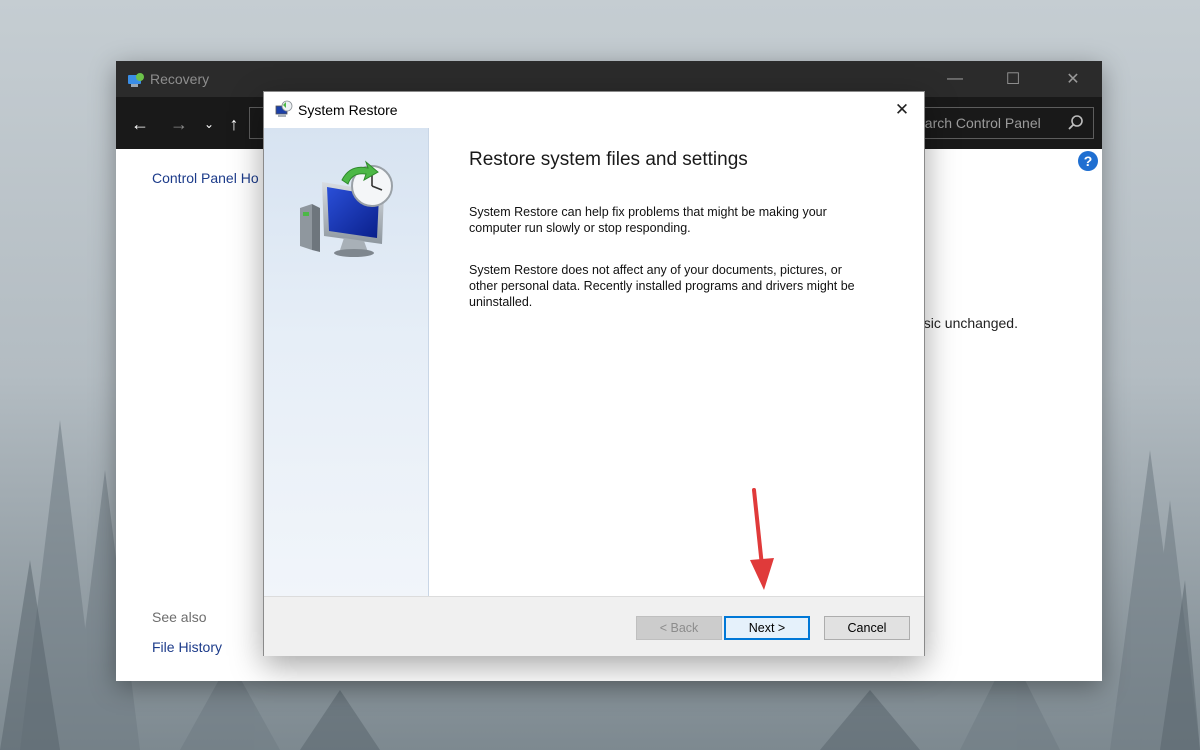 This screenshot has height=750, width=1200. I want to click on dialog-title: System Restore, so click(348, 110).